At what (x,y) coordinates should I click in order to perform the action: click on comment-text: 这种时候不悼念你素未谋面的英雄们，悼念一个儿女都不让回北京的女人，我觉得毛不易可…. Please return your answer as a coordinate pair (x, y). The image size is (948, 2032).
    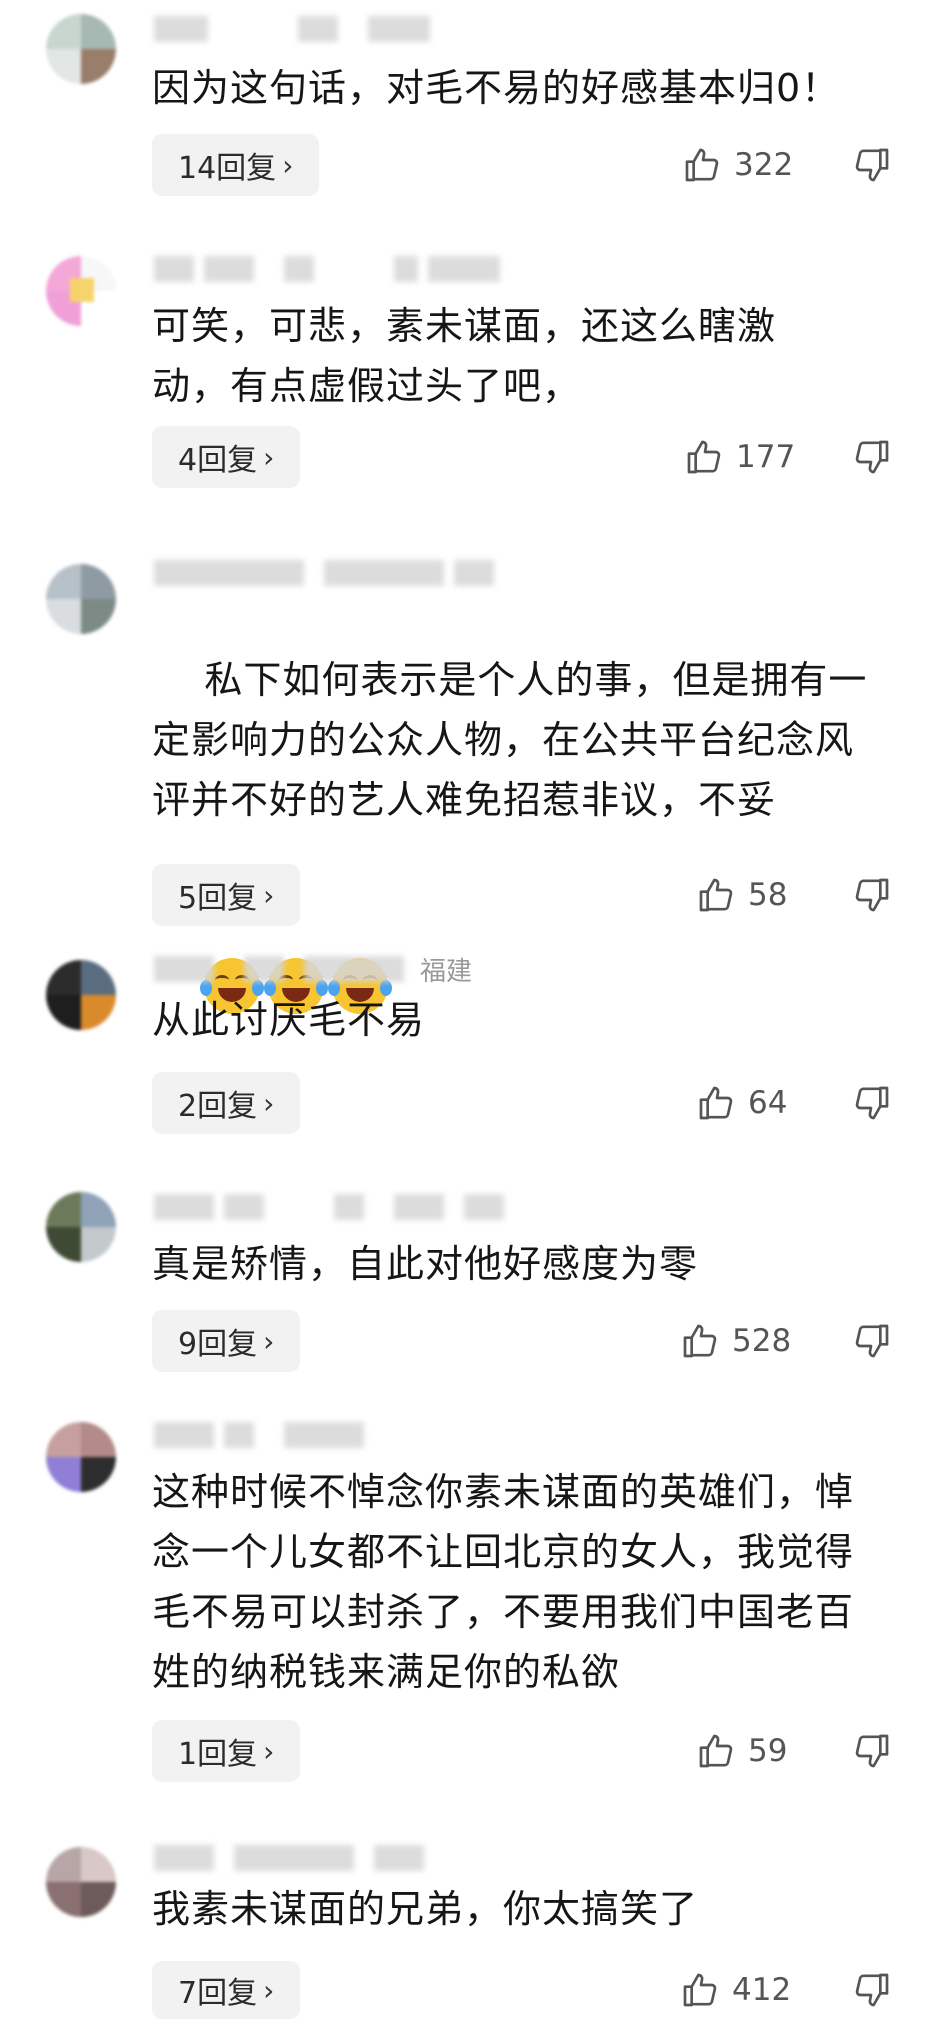
    Looking at the image, I should click on (503, 1582).